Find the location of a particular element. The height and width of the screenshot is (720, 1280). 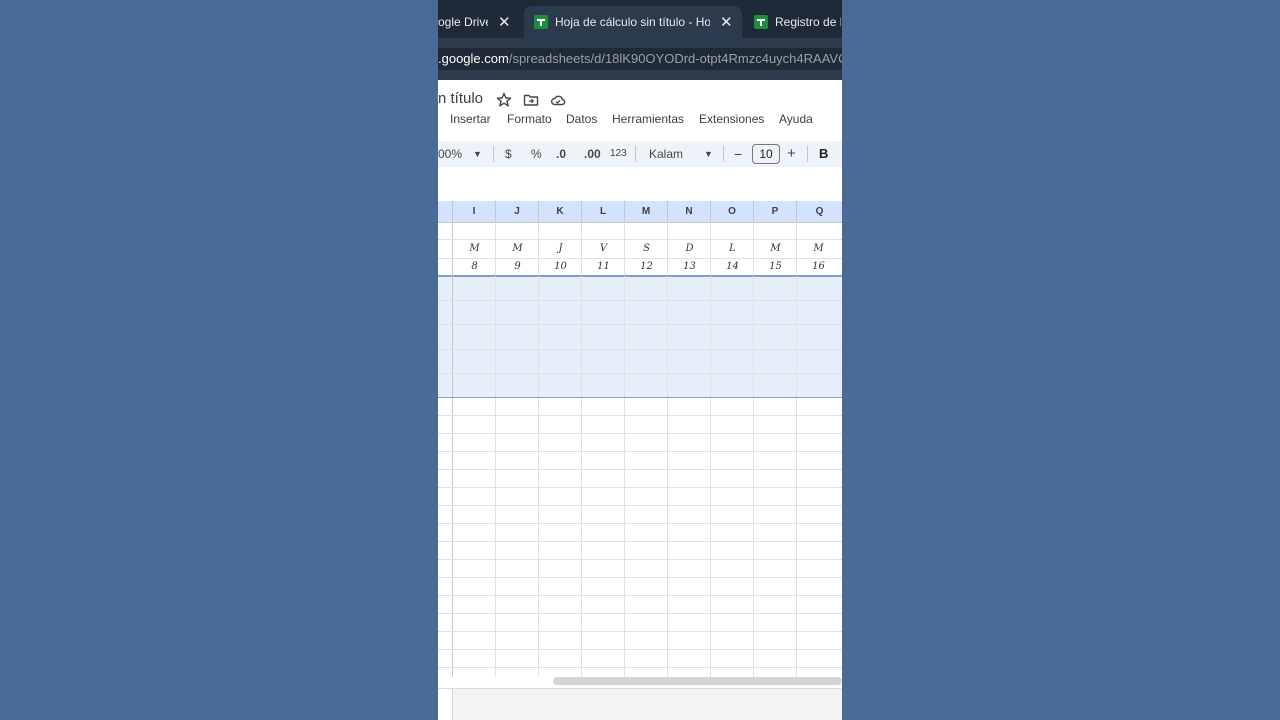

number-format-button: 123 is located at coordinates (618, 154).